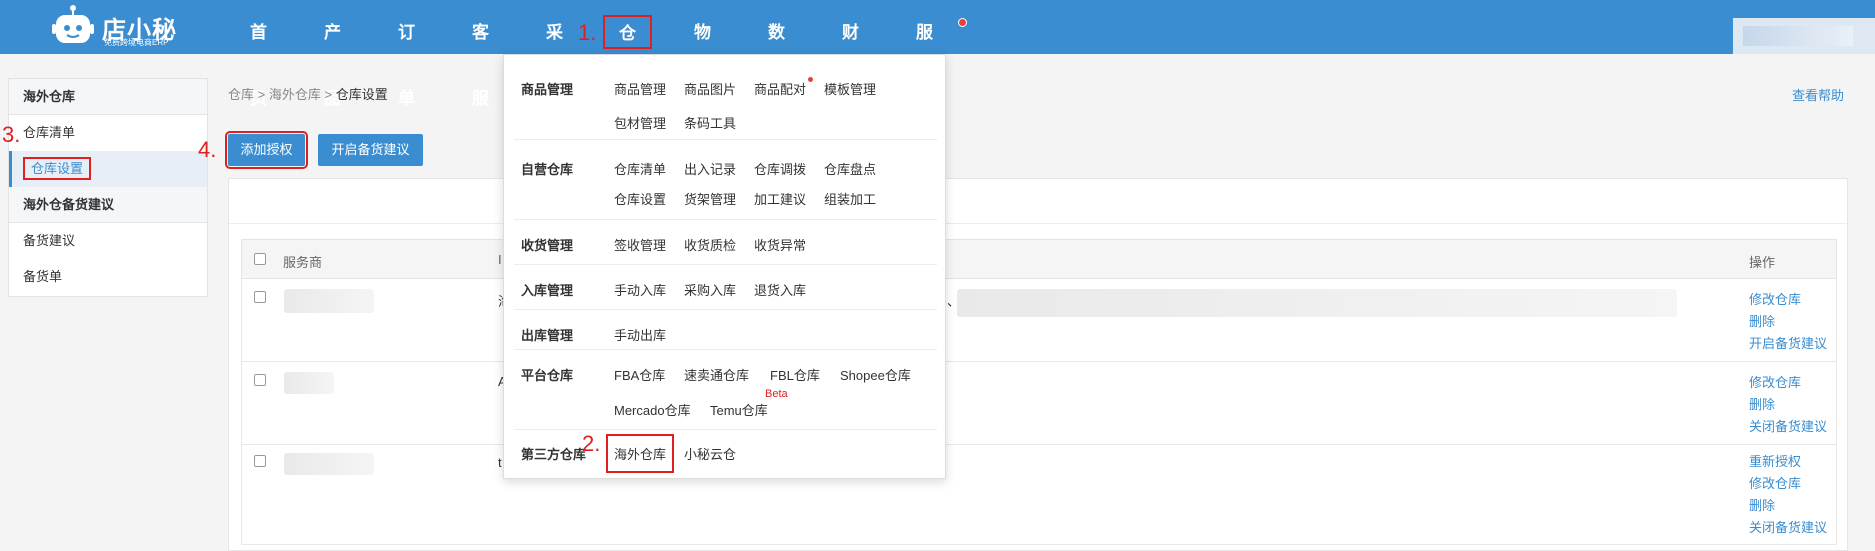 Image resolution: width=1875 pixels, height=551 pixels. Describe the element at coordinates (1788, 344) in the screenshot. I see `open-restock-link: 开启备货建议` at that location.